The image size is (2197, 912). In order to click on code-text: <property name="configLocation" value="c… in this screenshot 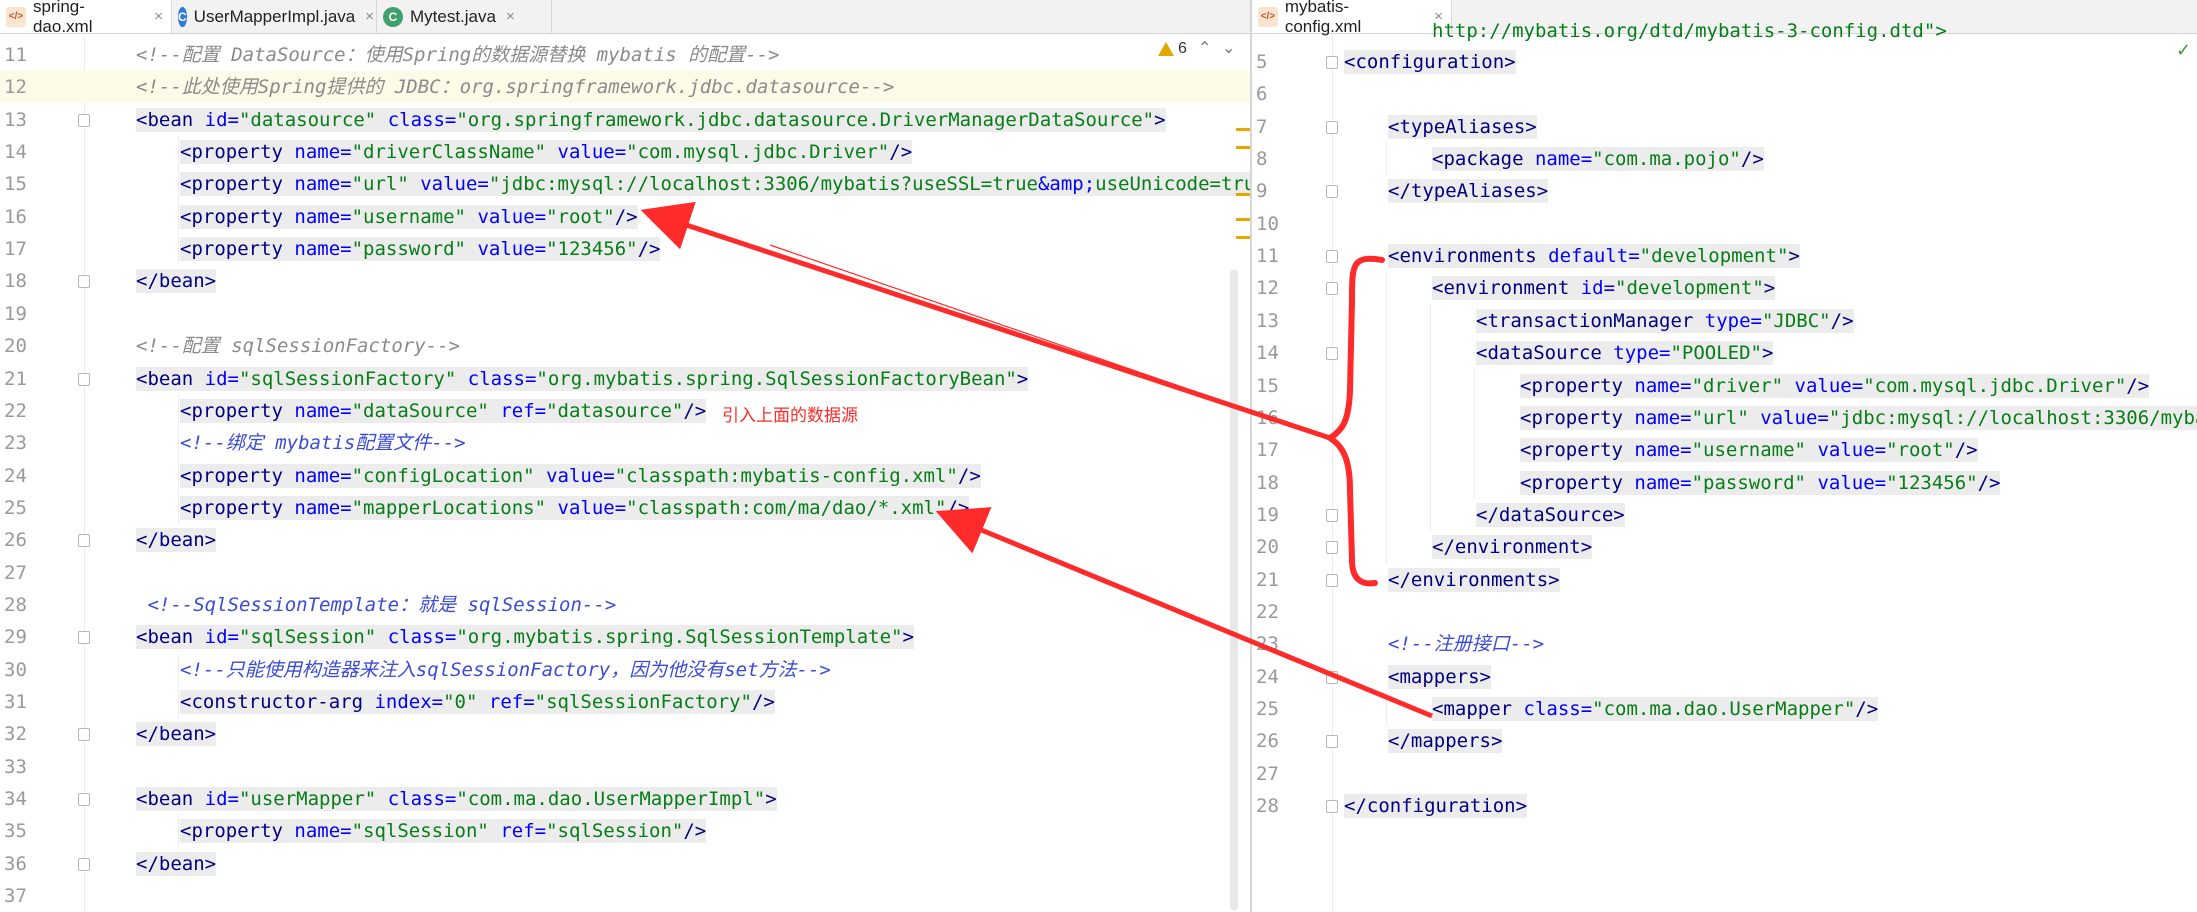, I will do `click(580, 475)`.